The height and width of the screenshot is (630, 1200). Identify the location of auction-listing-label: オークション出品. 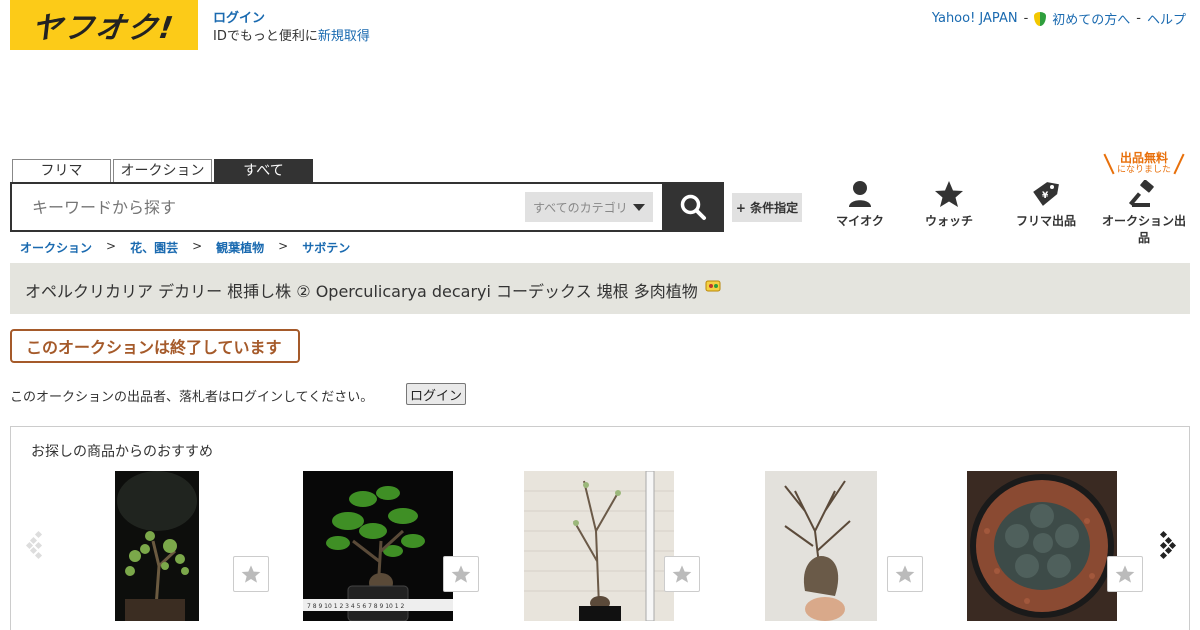
(1143, 229).